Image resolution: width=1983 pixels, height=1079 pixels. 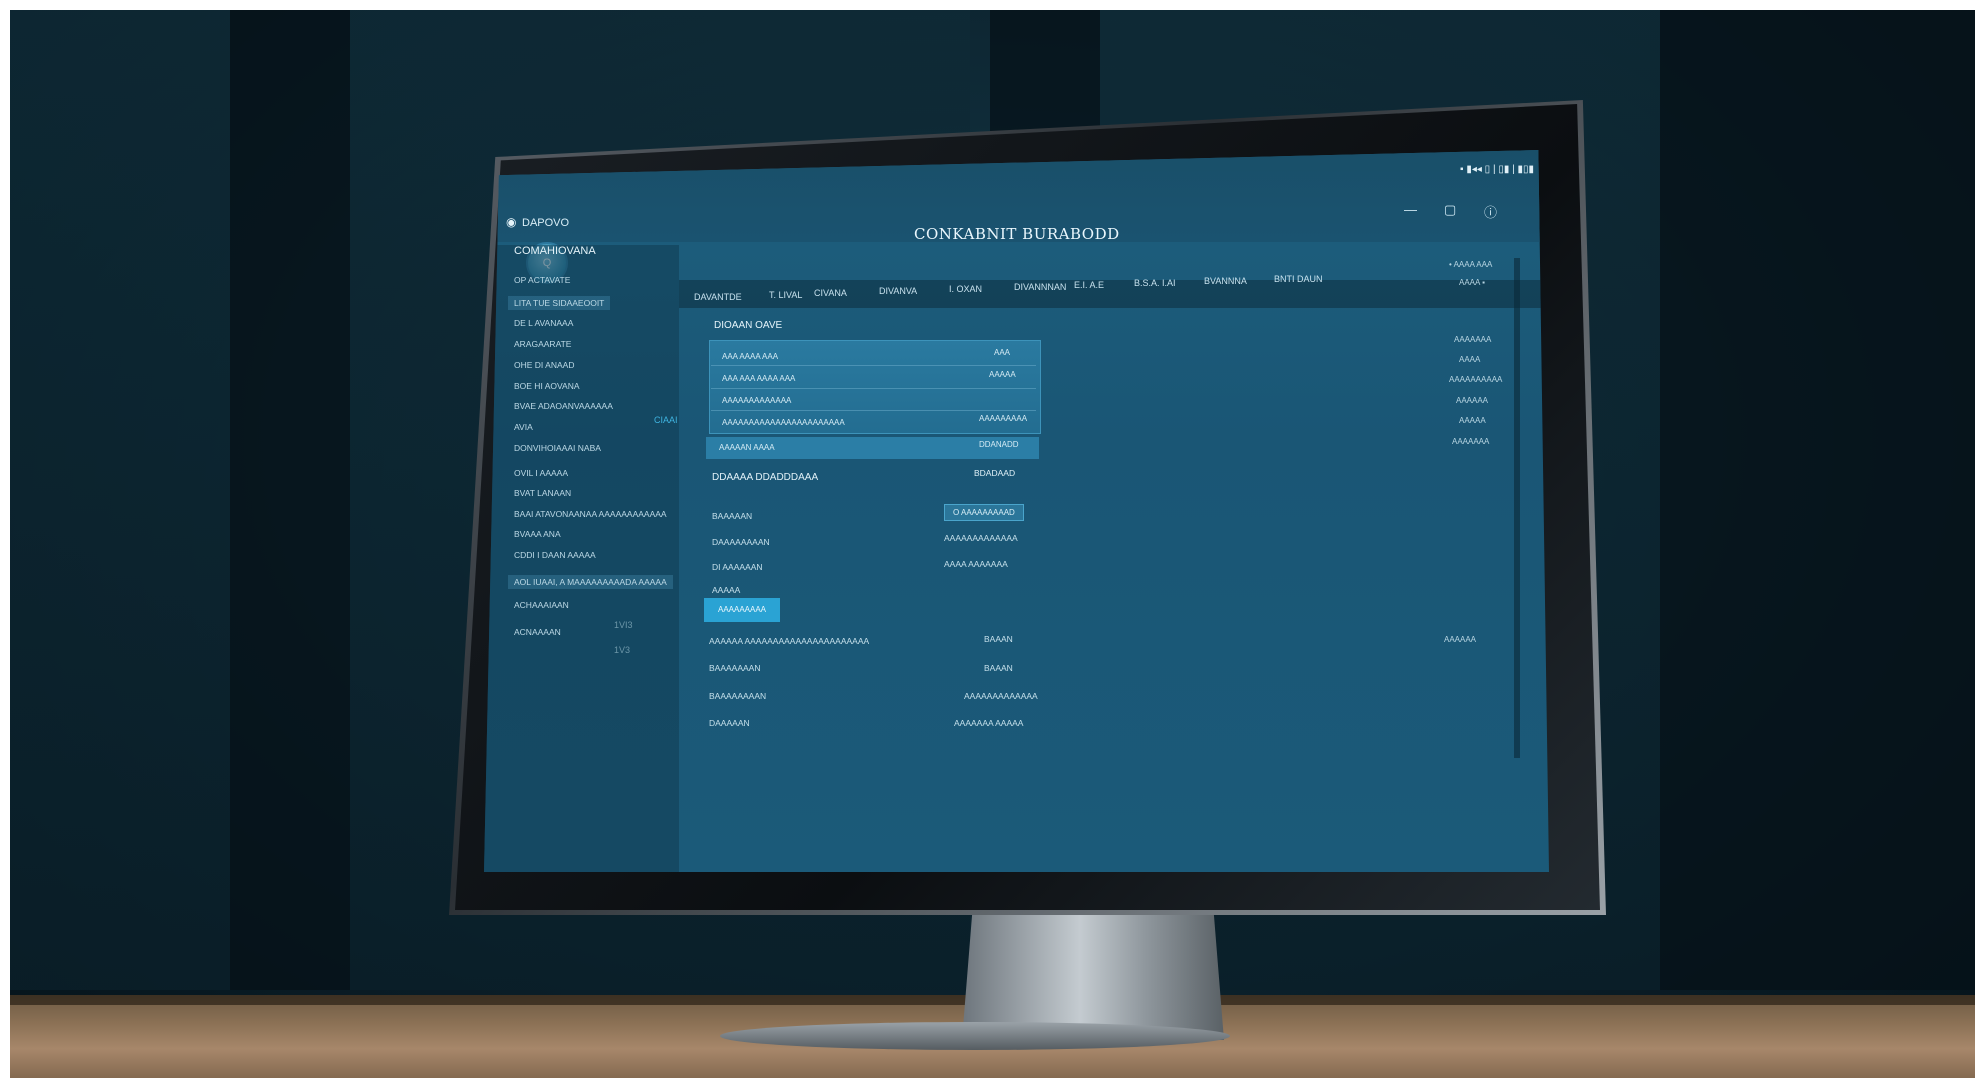 I want to click on sidebar-item: BOE HI AOVANA, so click(x=547, y=386).